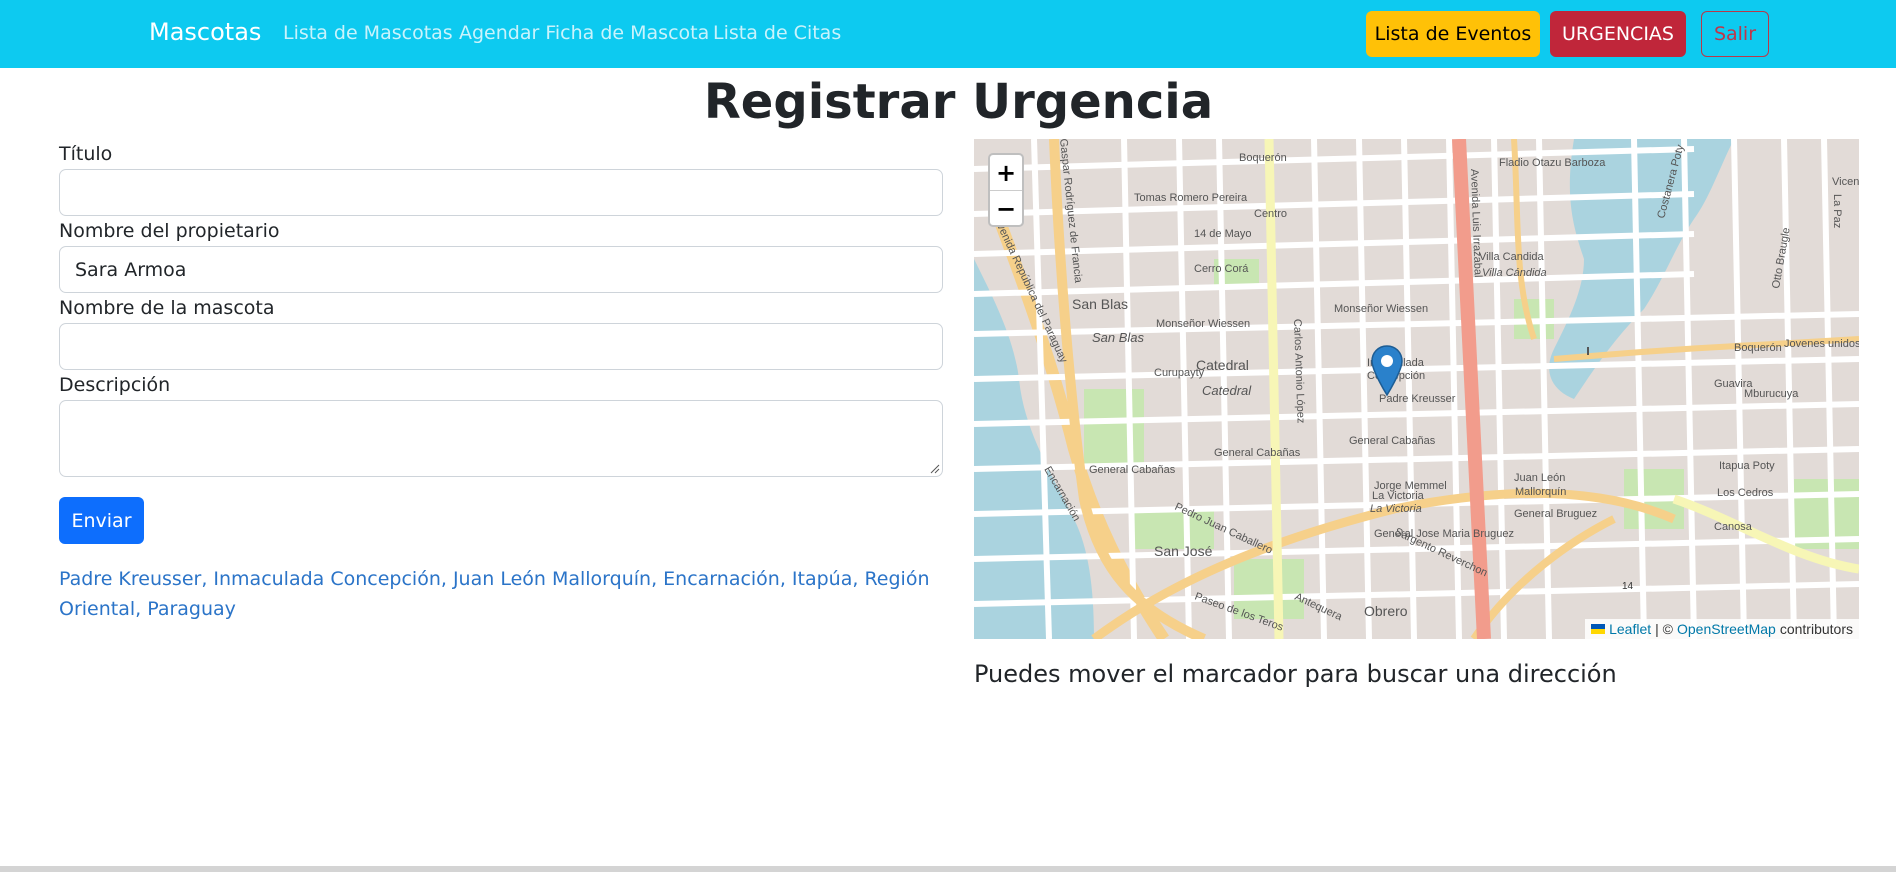 Image resolution: width=1896 pixels, height=872 pixels. What do you see at coordinates (1555, 514) in the screenshot?
I see `svg-text: General Bruguez` at bounding box center [1555, 514].